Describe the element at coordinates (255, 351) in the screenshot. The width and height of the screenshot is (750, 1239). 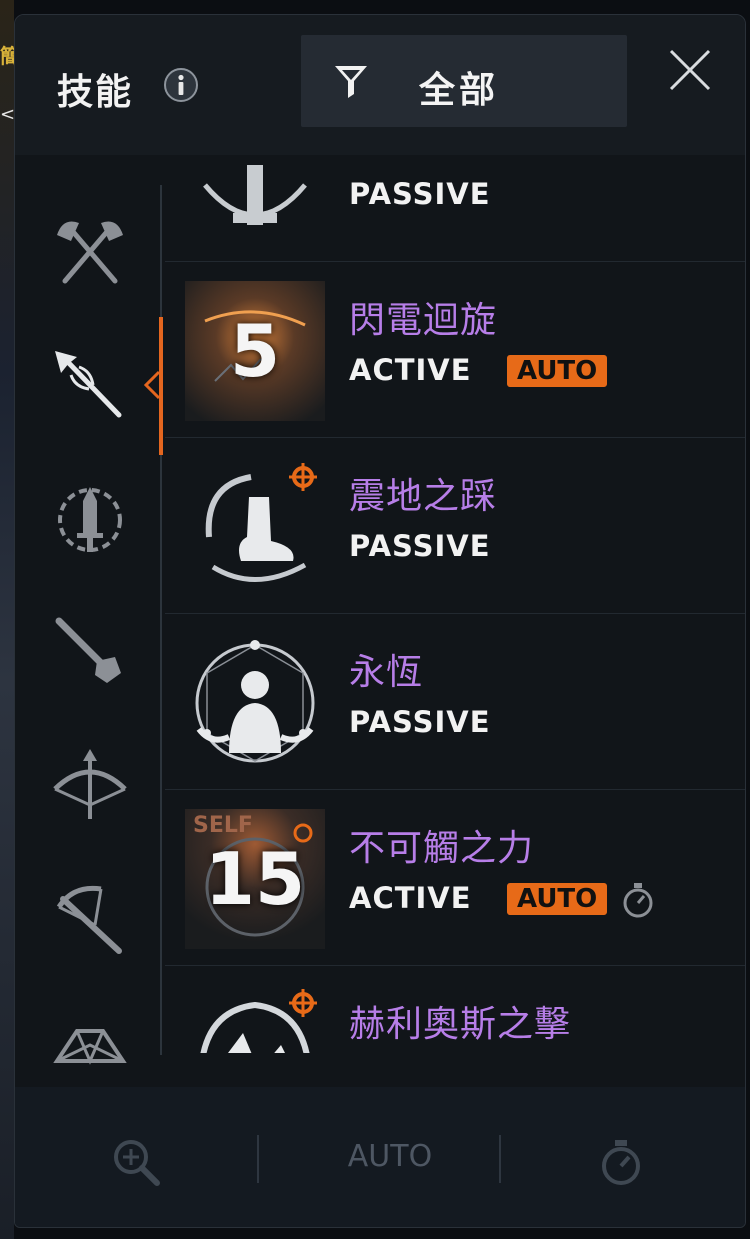
I see `cooldown-count: 5` at that location.